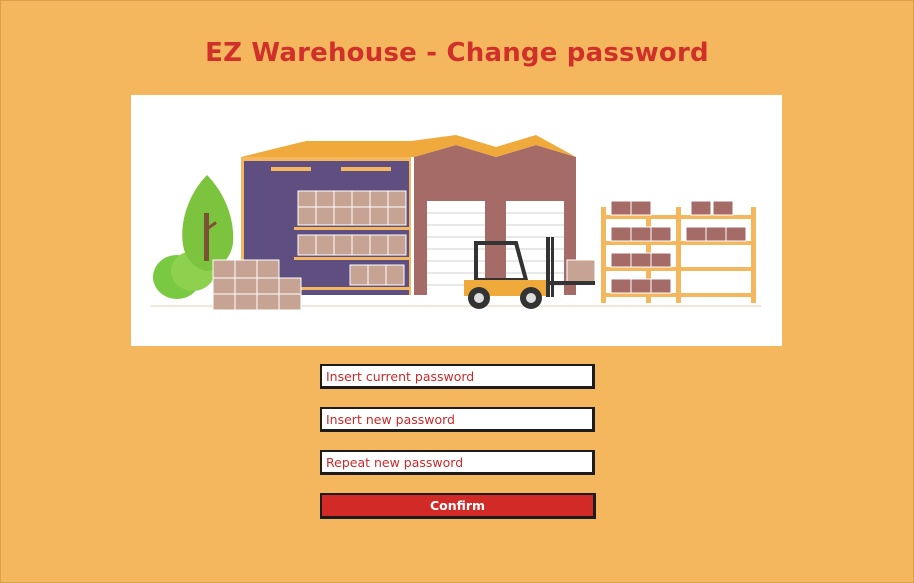  I want to click on repeat-password-input, so click(457, 462).